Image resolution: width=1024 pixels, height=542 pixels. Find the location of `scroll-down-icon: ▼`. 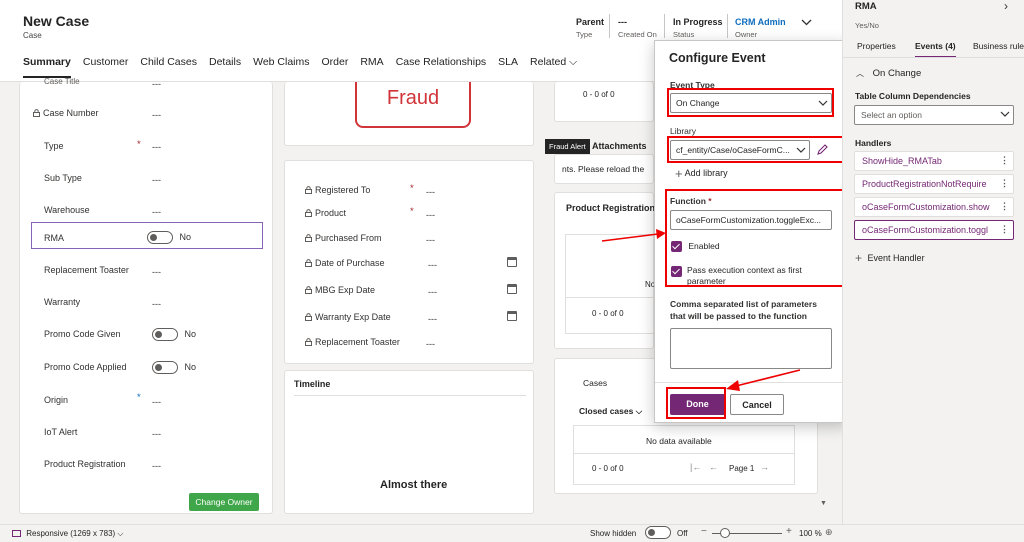

scroll-down-icon: ▼ is located at coordinates (823, 503).